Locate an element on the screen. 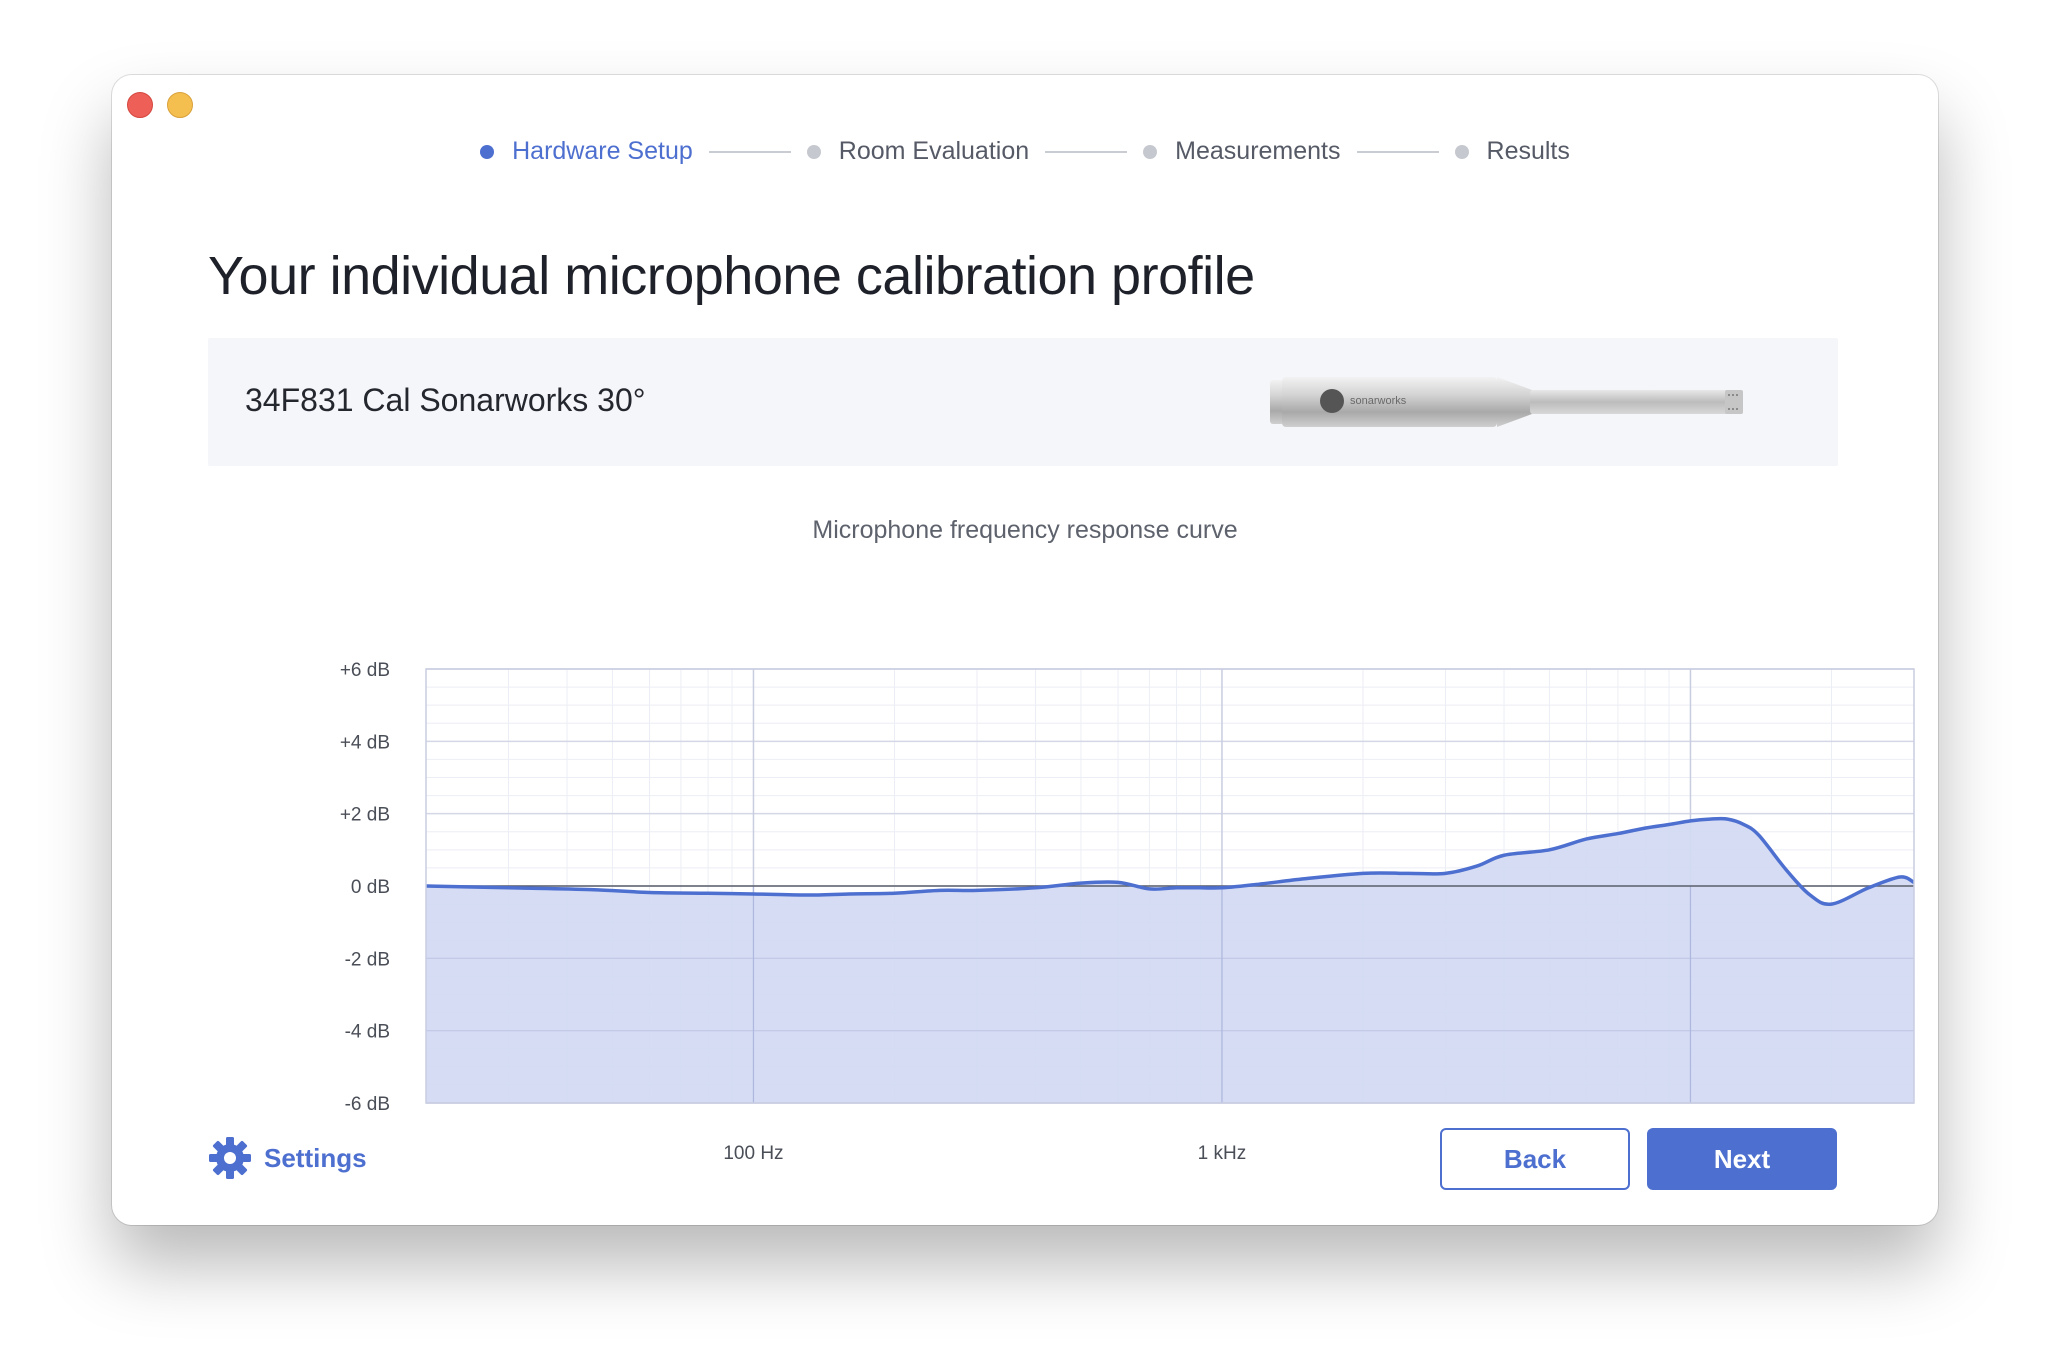 The width and height of the screenshot is (2048, 1372). y-tick-label: -2 dB is located at coordinates (367, 959).